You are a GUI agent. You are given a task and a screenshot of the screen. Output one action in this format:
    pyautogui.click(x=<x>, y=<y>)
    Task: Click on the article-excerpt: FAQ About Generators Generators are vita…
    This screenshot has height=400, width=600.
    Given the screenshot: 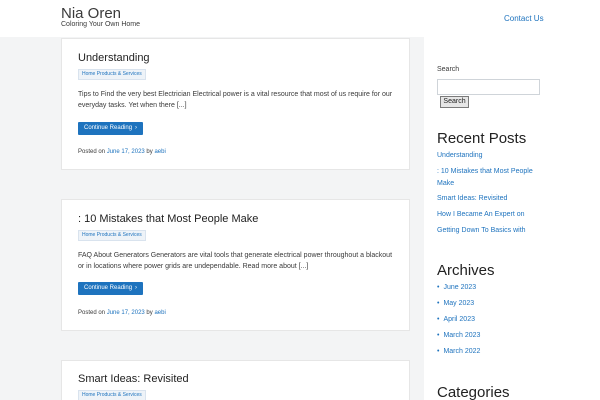 What is the action you would take?
    pyautogui.click(x=235, y=261)
    